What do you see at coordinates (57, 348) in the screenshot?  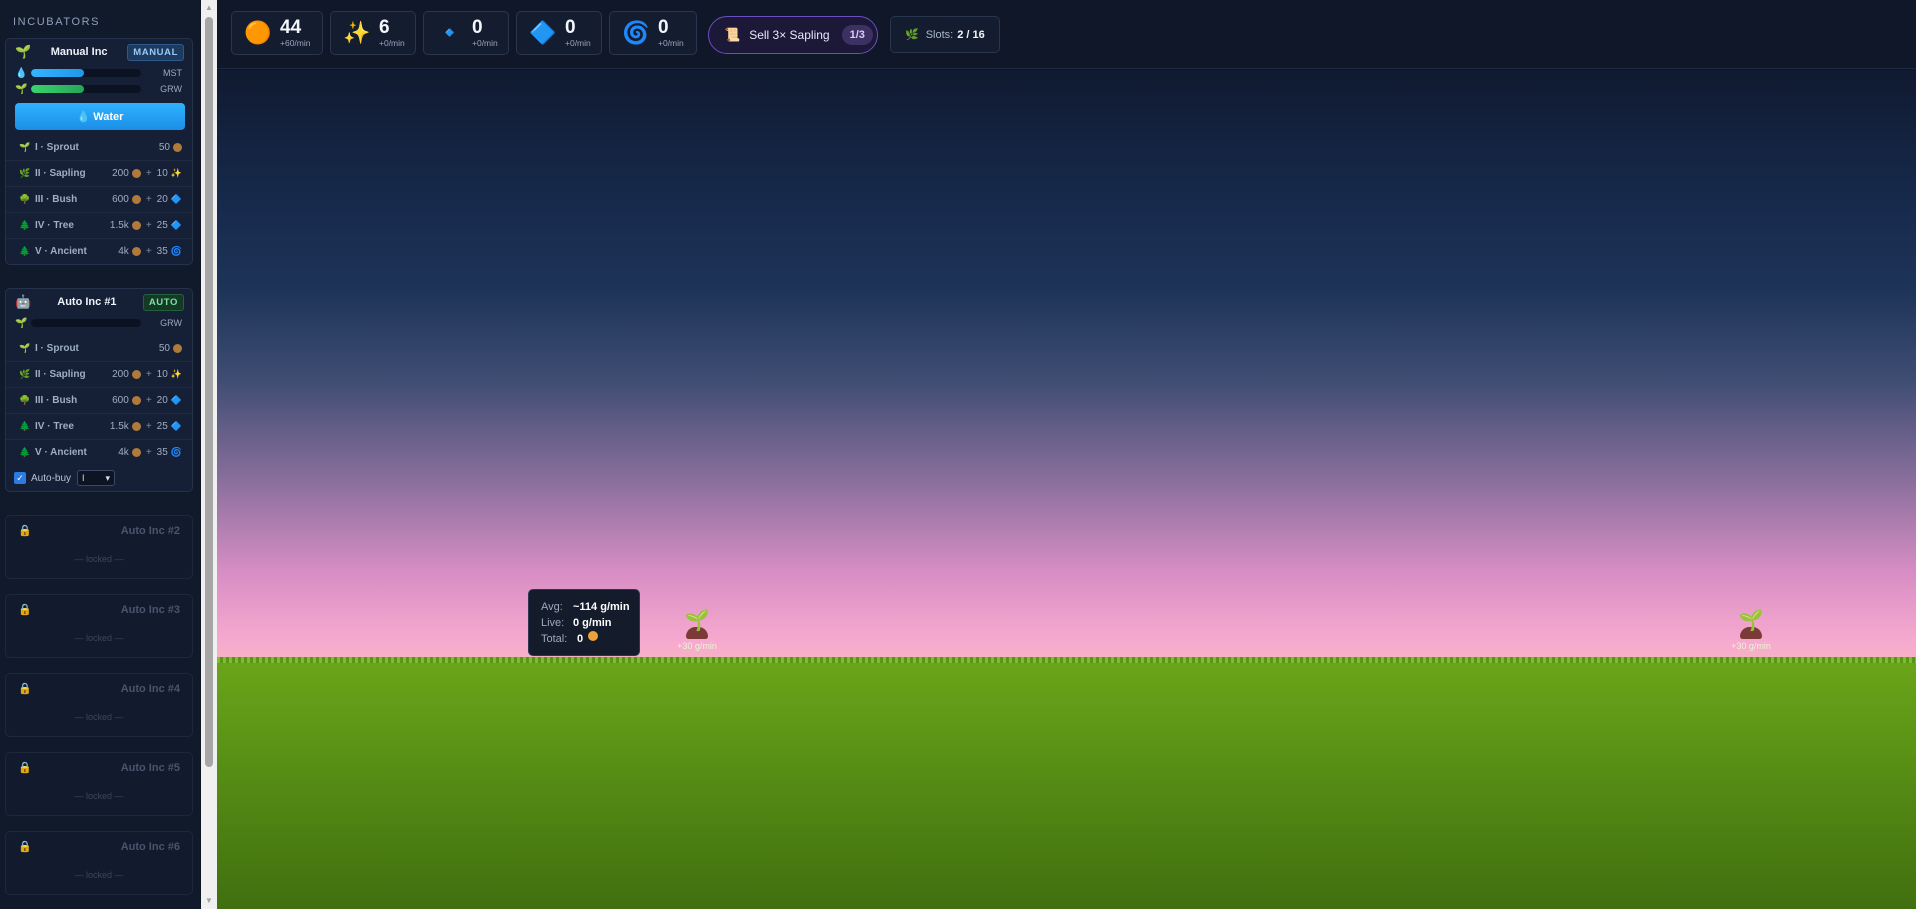 I see `tier-name: I · Sprout` at bounding box center [57, 348].